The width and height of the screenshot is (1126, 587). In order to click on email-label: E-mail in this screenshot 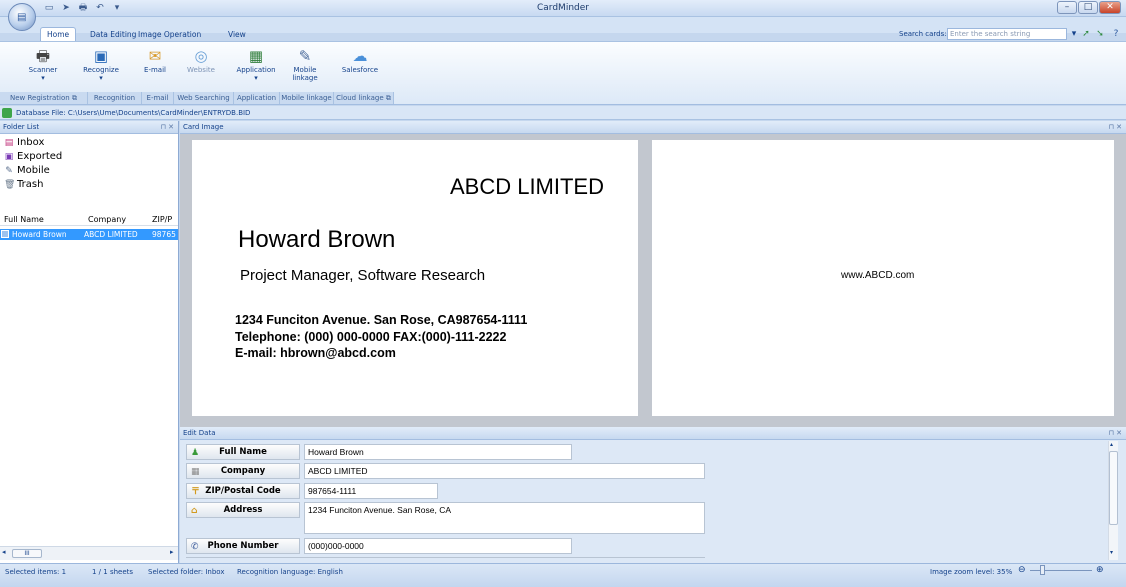, I will do `click(155, 70)`.